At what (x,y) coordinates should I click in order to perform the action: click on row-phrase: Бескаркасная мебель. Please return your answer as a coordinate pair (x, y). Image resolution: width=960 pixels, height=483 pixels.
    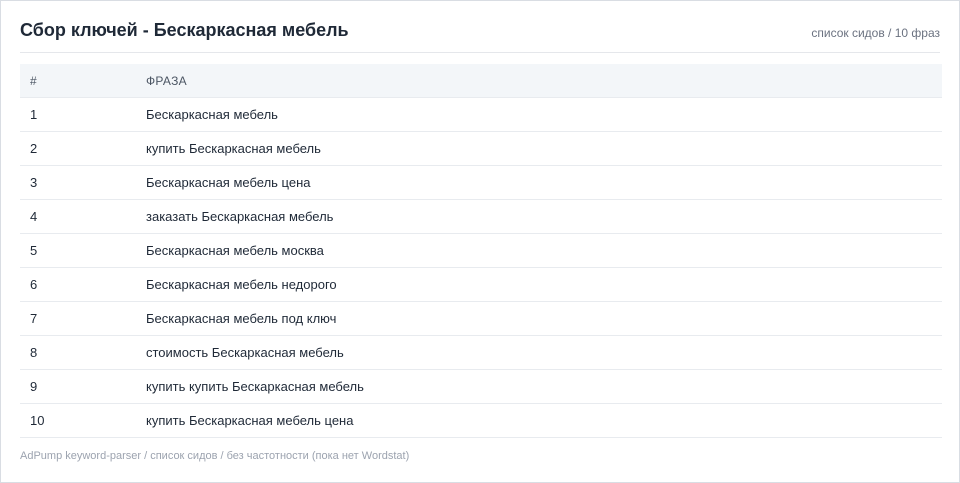
    Looking at the image, I should click on (544, 114).